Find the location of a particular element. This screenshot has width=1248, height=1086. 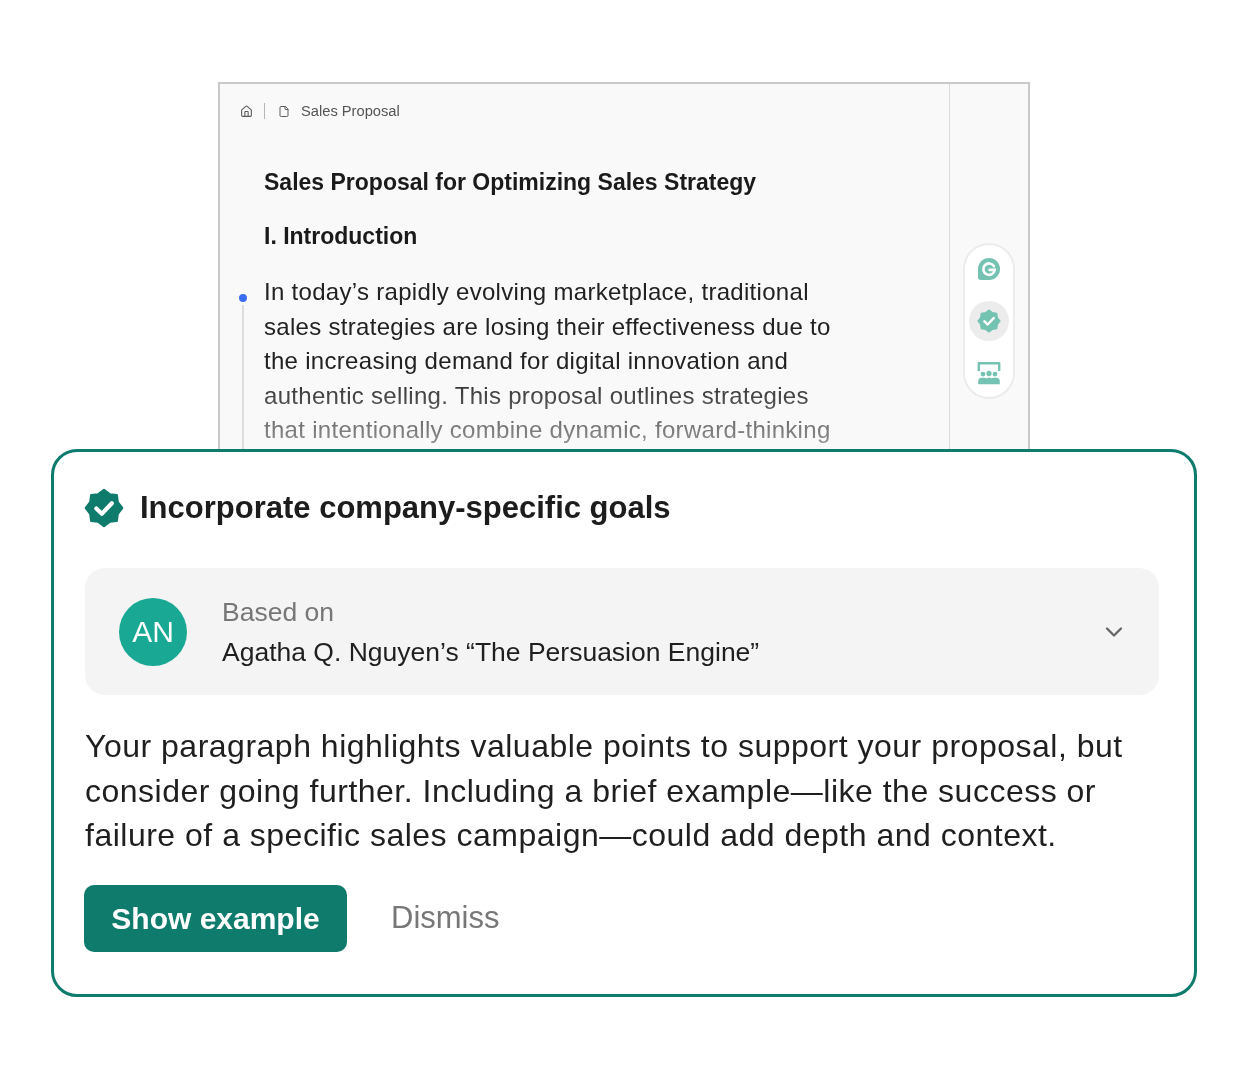

people-board-icon is located at coordinates (989, 373).